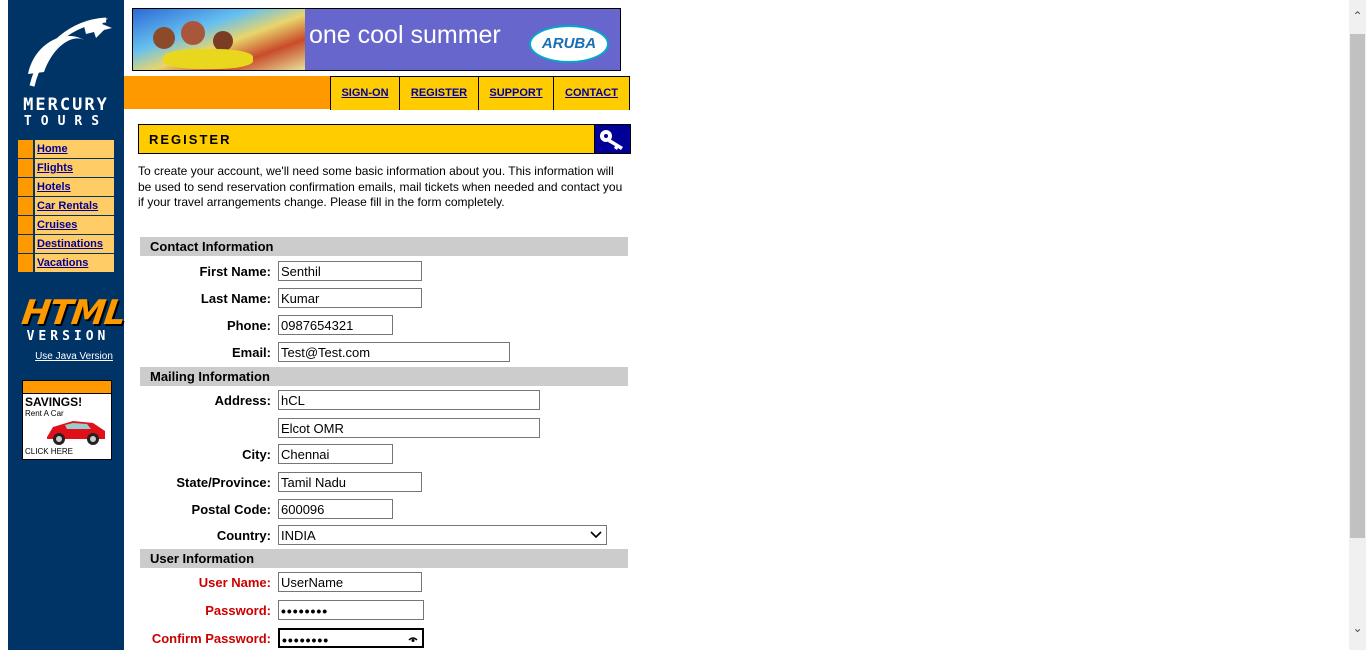 The width and height of the screenshot is (1366, 651). What do you see at coordinates (384, 558) in the screenshot?
I see `section-user-information: User Information` at bounding box center [384, 558].